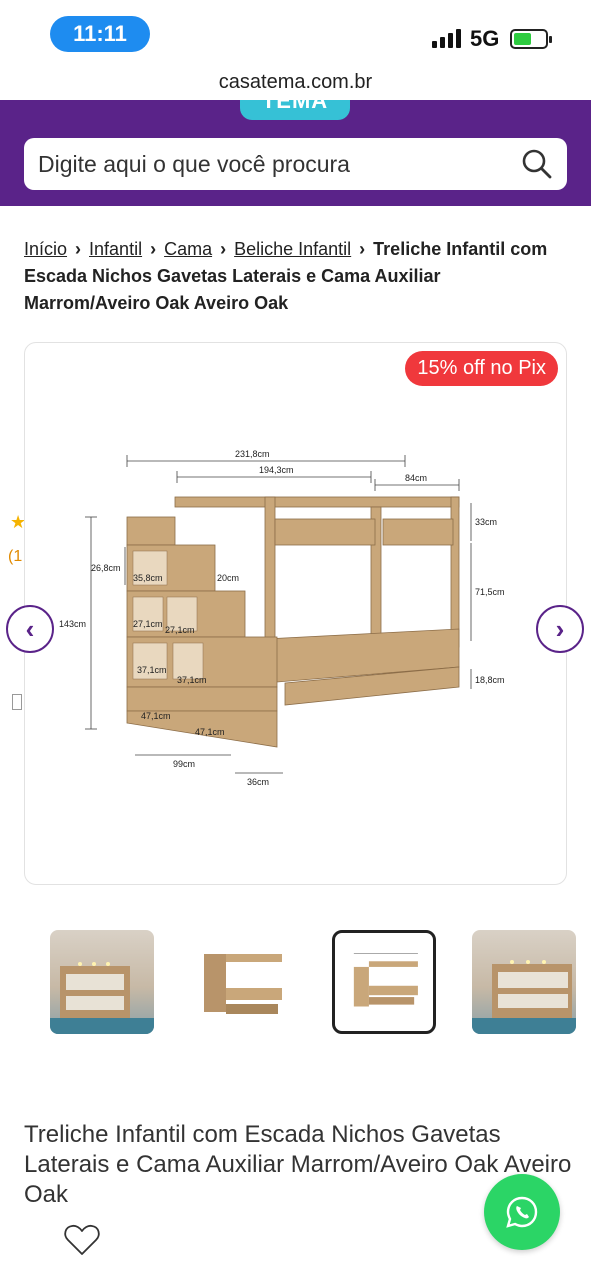 The image size is (591, 1280). What do you see at coordinates (156, 716) in the screenshot?
I see `dim-drawer-a: 47,1cm` at bounding box center [156, 716].